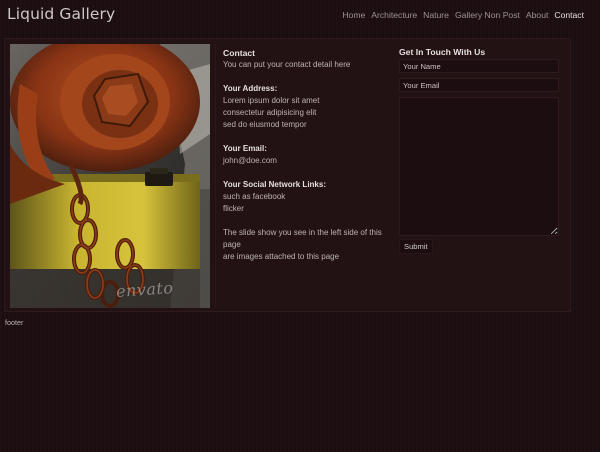 The image size is (600, 452). I want to click on address-heading: Your Address:, so click(250, 88).